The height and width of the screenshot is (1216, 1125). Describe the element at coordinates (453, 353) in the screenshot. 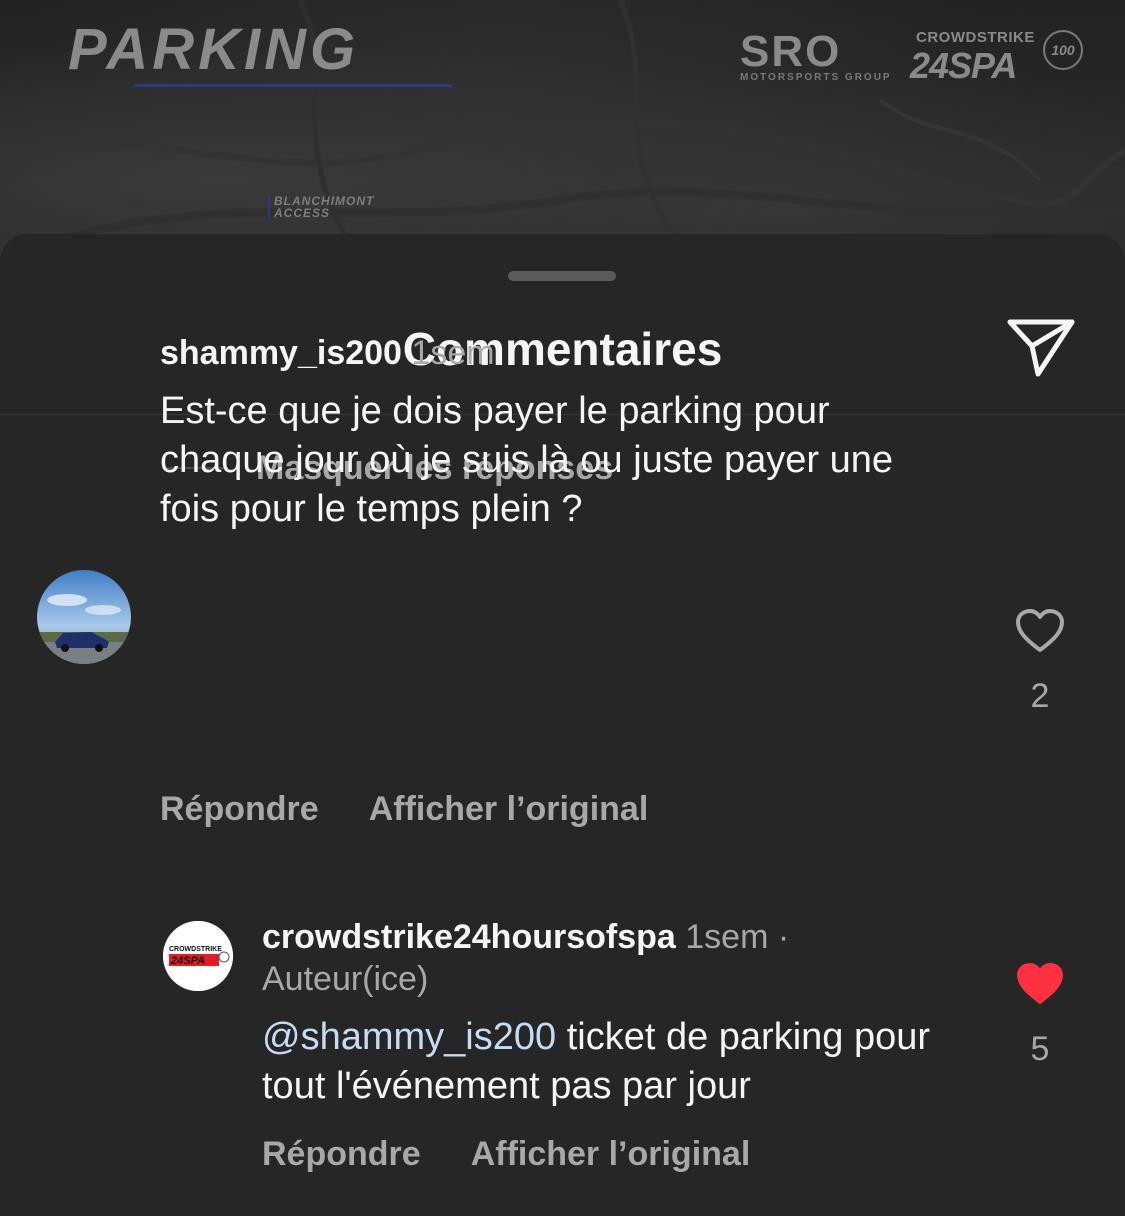

I see `comment-timestamp: 1sem` at that location.